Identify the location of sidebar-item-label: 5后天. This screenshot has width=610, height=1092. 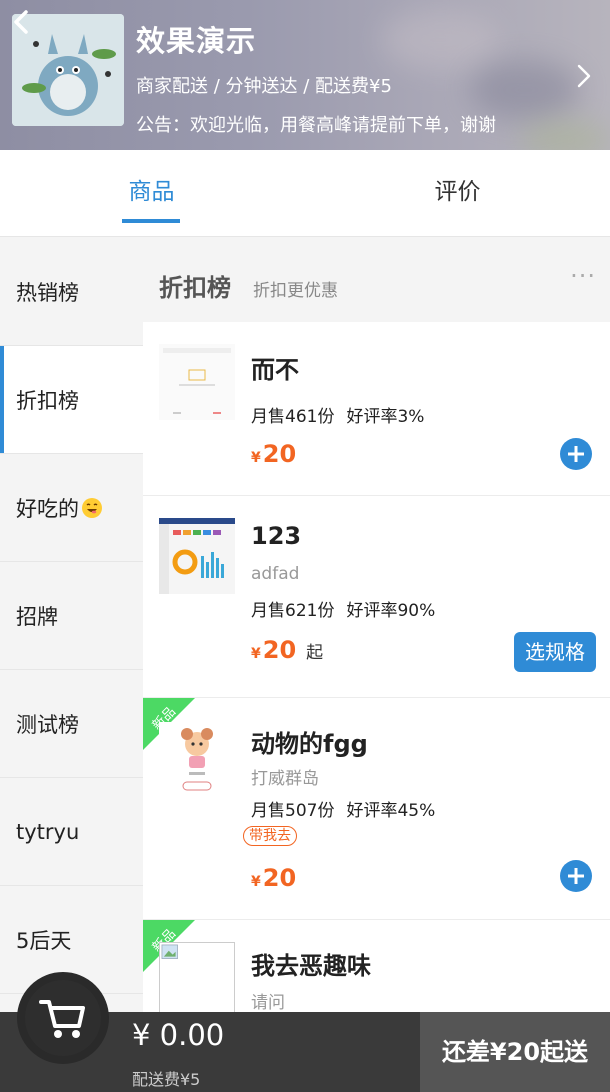
(44, 940).